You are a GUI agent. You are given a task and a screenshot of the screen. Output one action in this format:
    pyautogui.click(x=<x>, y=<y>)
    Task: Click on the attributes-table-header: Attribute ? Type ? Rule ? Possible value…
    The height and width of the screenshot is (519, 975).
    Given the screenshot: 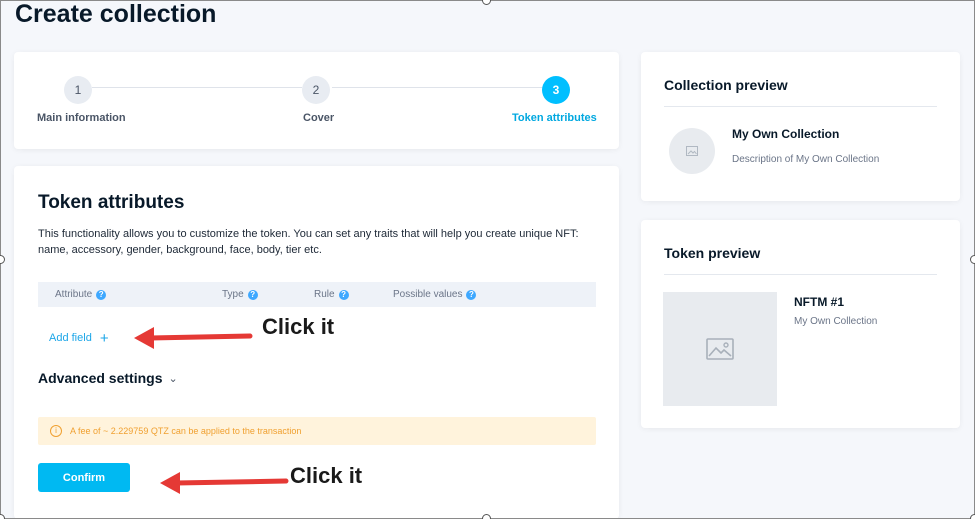 What is the action you would take?
    pyautogui.click(x=317, y=294)
    